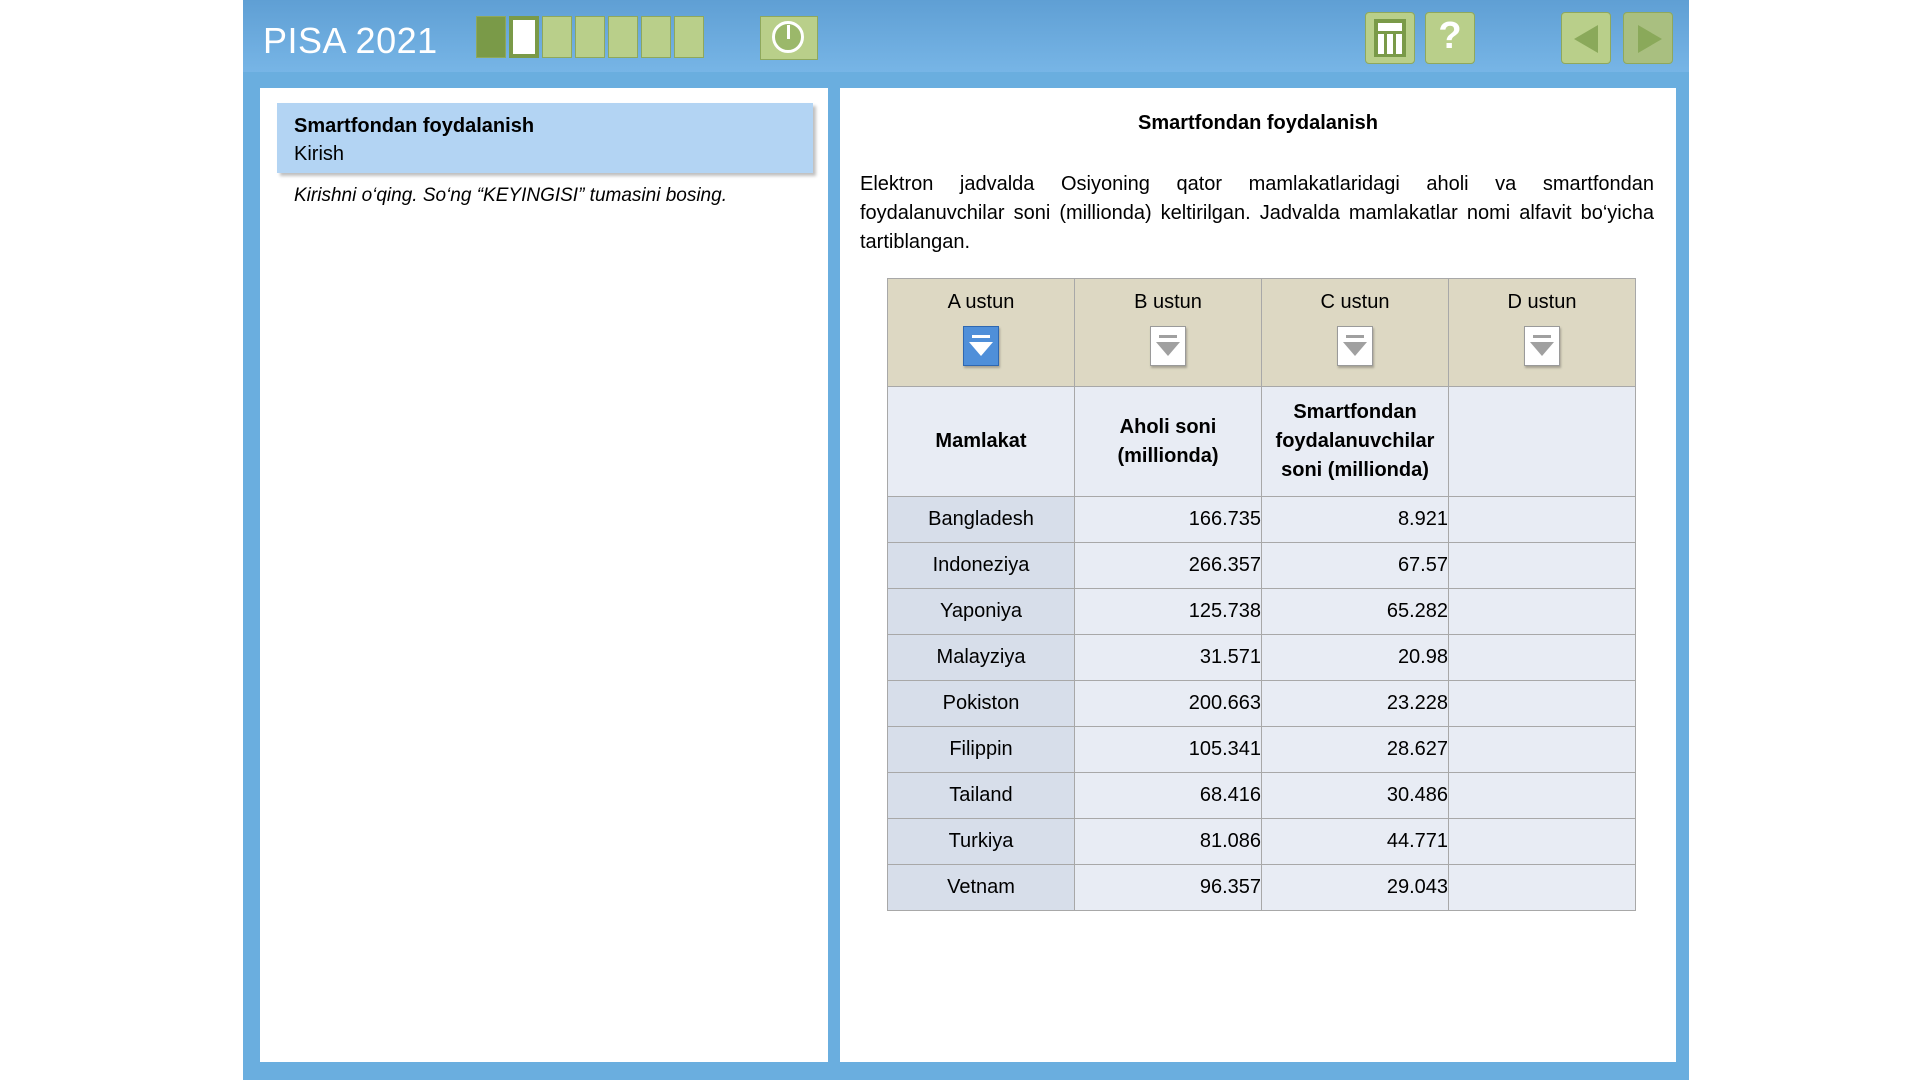 This screenshot has height=1080, width=1920. Describe the element at coordinates (981, 519) in the screenshot. I see `country-cell: Bangladesh` at that location.